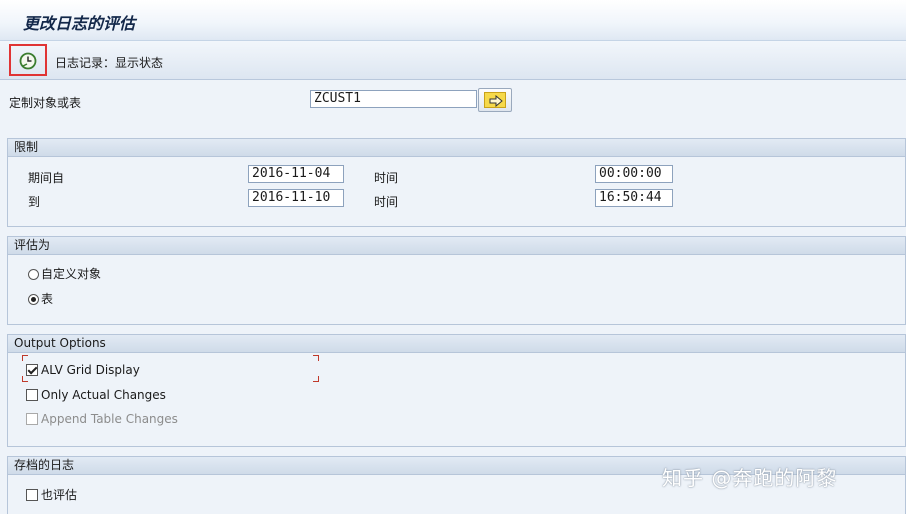 Image resolution: width=906 pixels, height=514 pixels. I want to click on radio-table-label: 表, so click(47, 299).